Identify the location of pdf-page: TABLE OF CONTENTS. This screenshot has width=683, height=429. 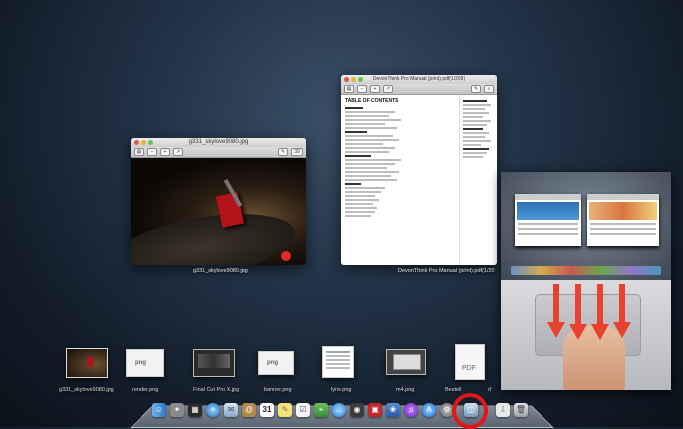
(419, 180).